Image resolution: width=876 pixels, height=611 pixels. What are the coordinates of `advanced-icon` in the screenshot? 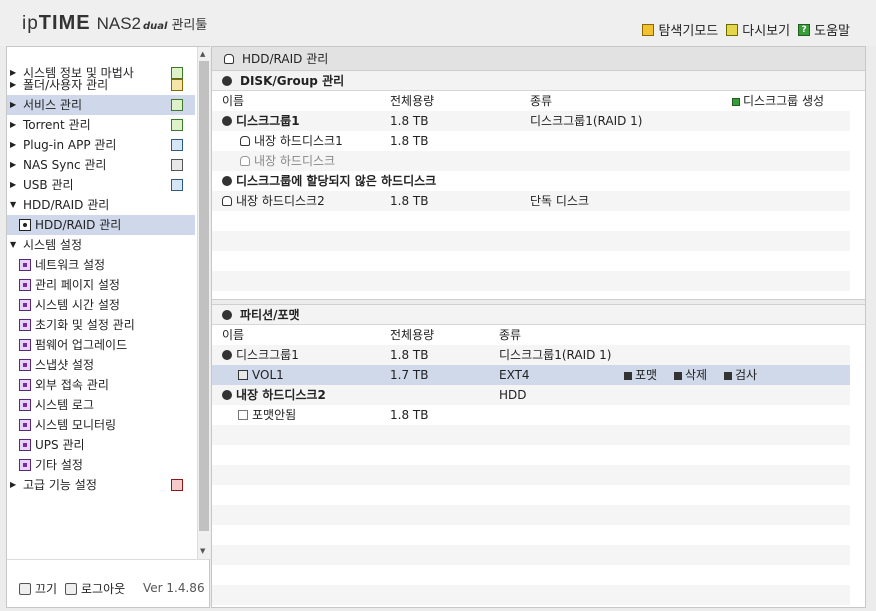 It's located at (177, 485).